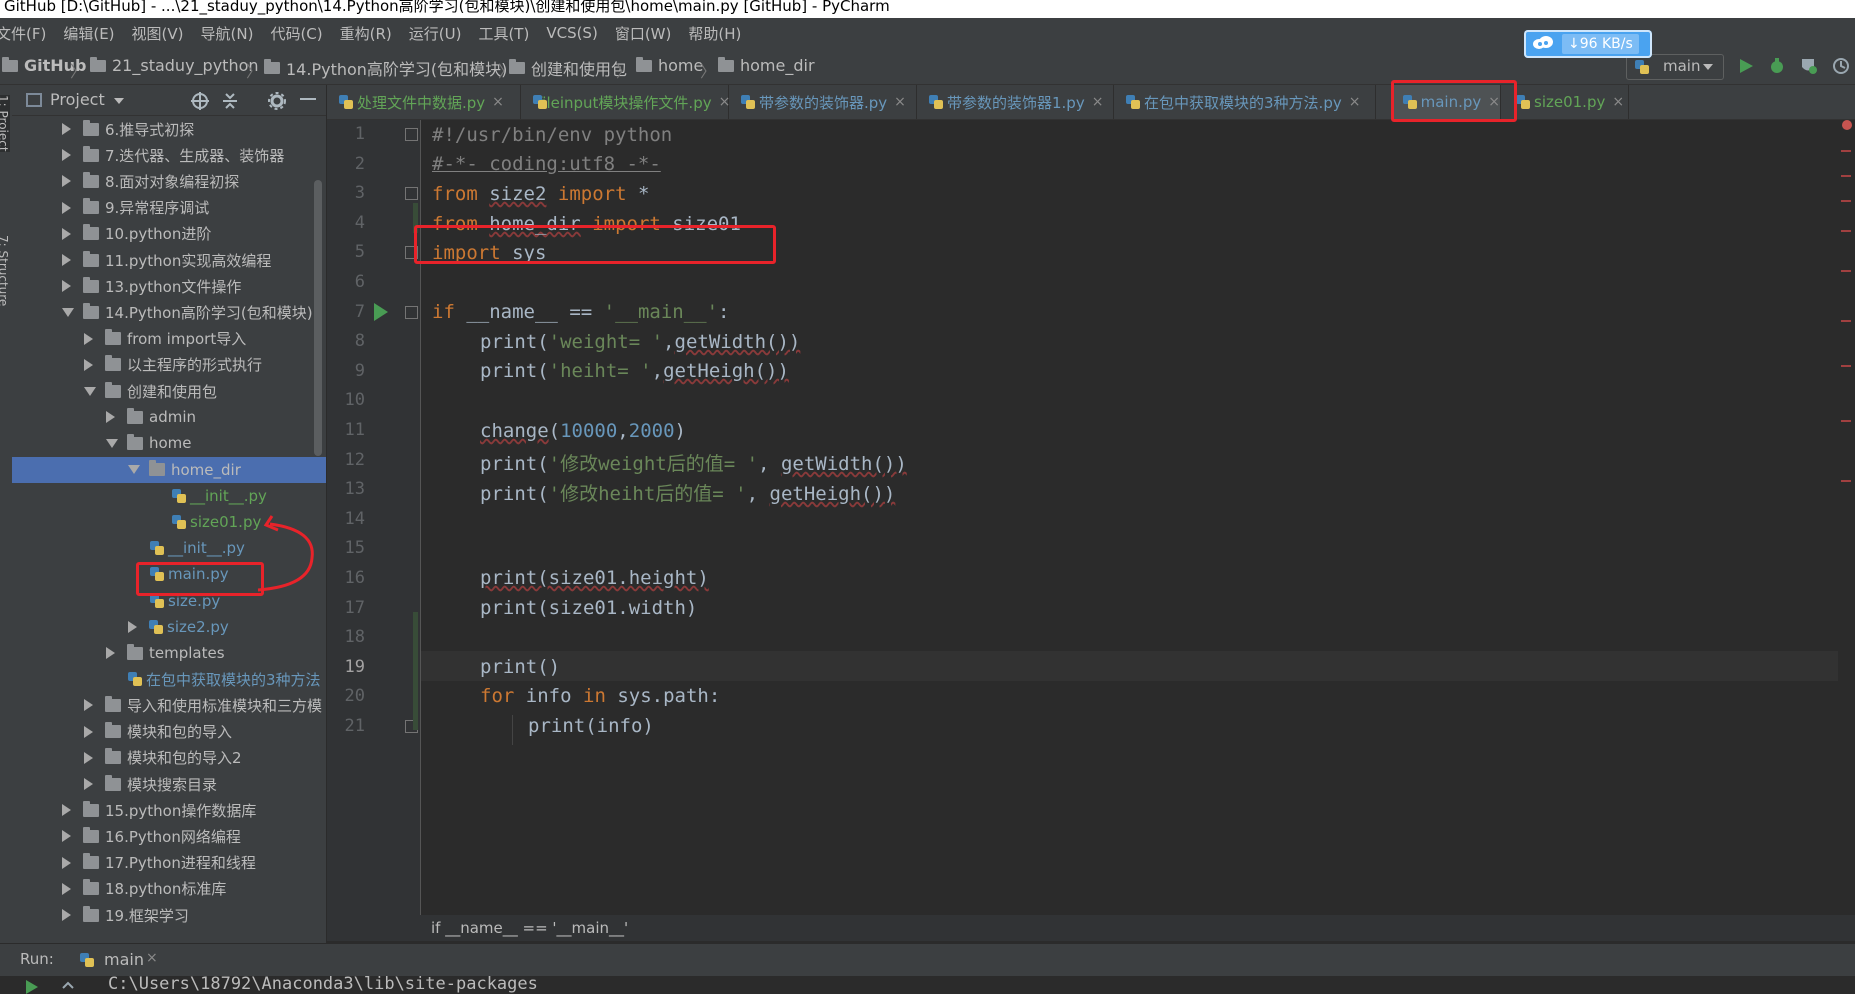  Describe the element at coordinates (169, 679) in the screenshot. I see `tree-file: 在包中获取模块的3种方法` at that location.